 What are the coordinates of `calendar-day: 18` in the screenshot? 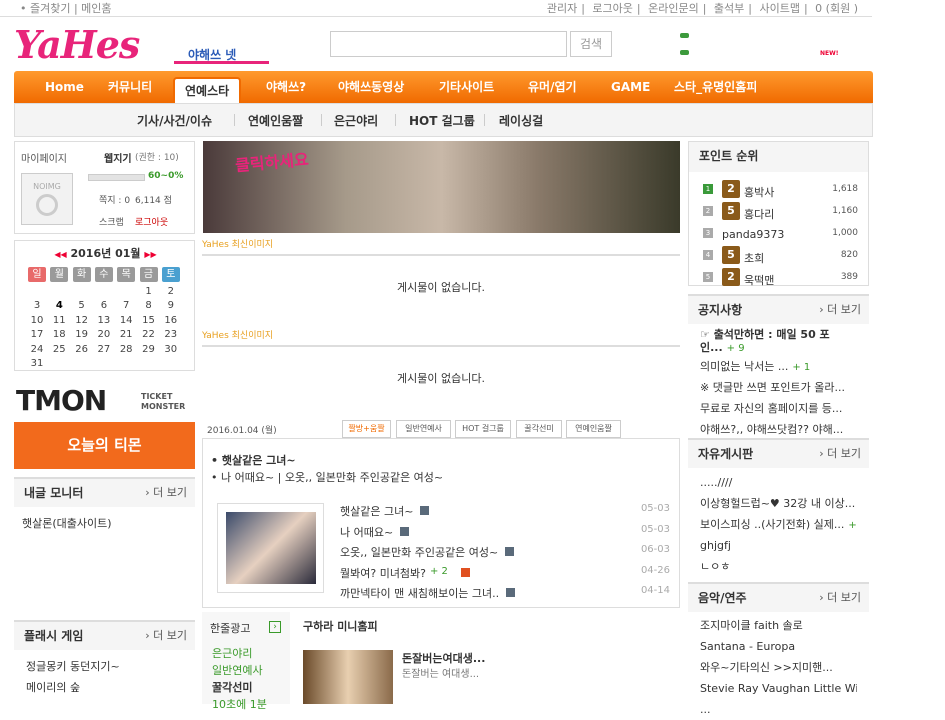 It's located at (59, 334).